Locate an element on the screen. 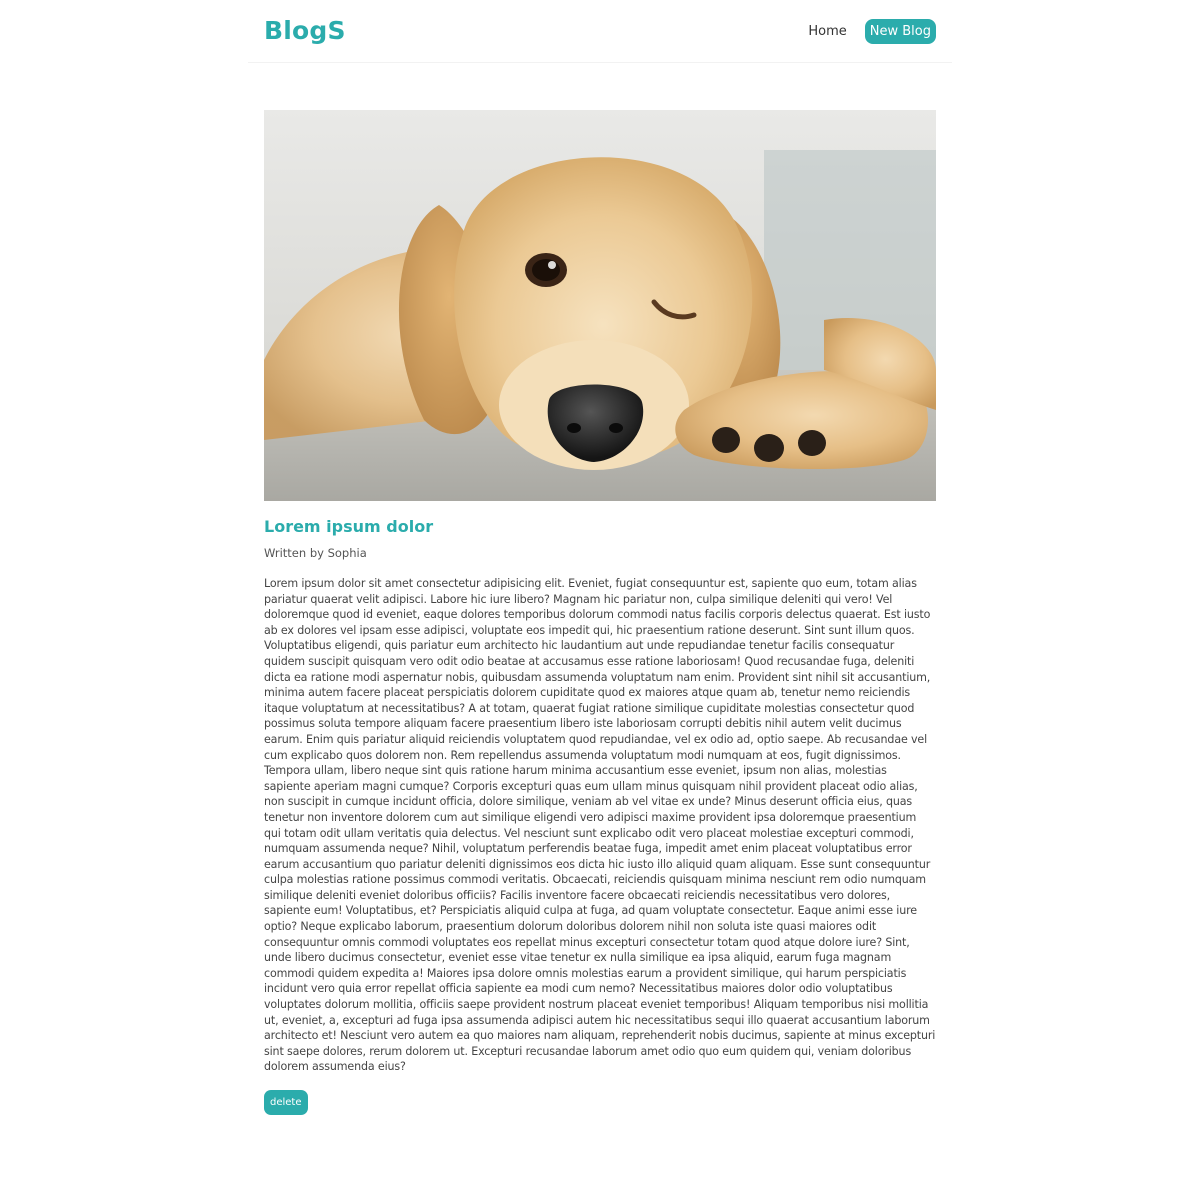 This screenshot has width=1200, height=1178. blog-title: Lorem ipsum dolor is located at coordinates (349, 526).